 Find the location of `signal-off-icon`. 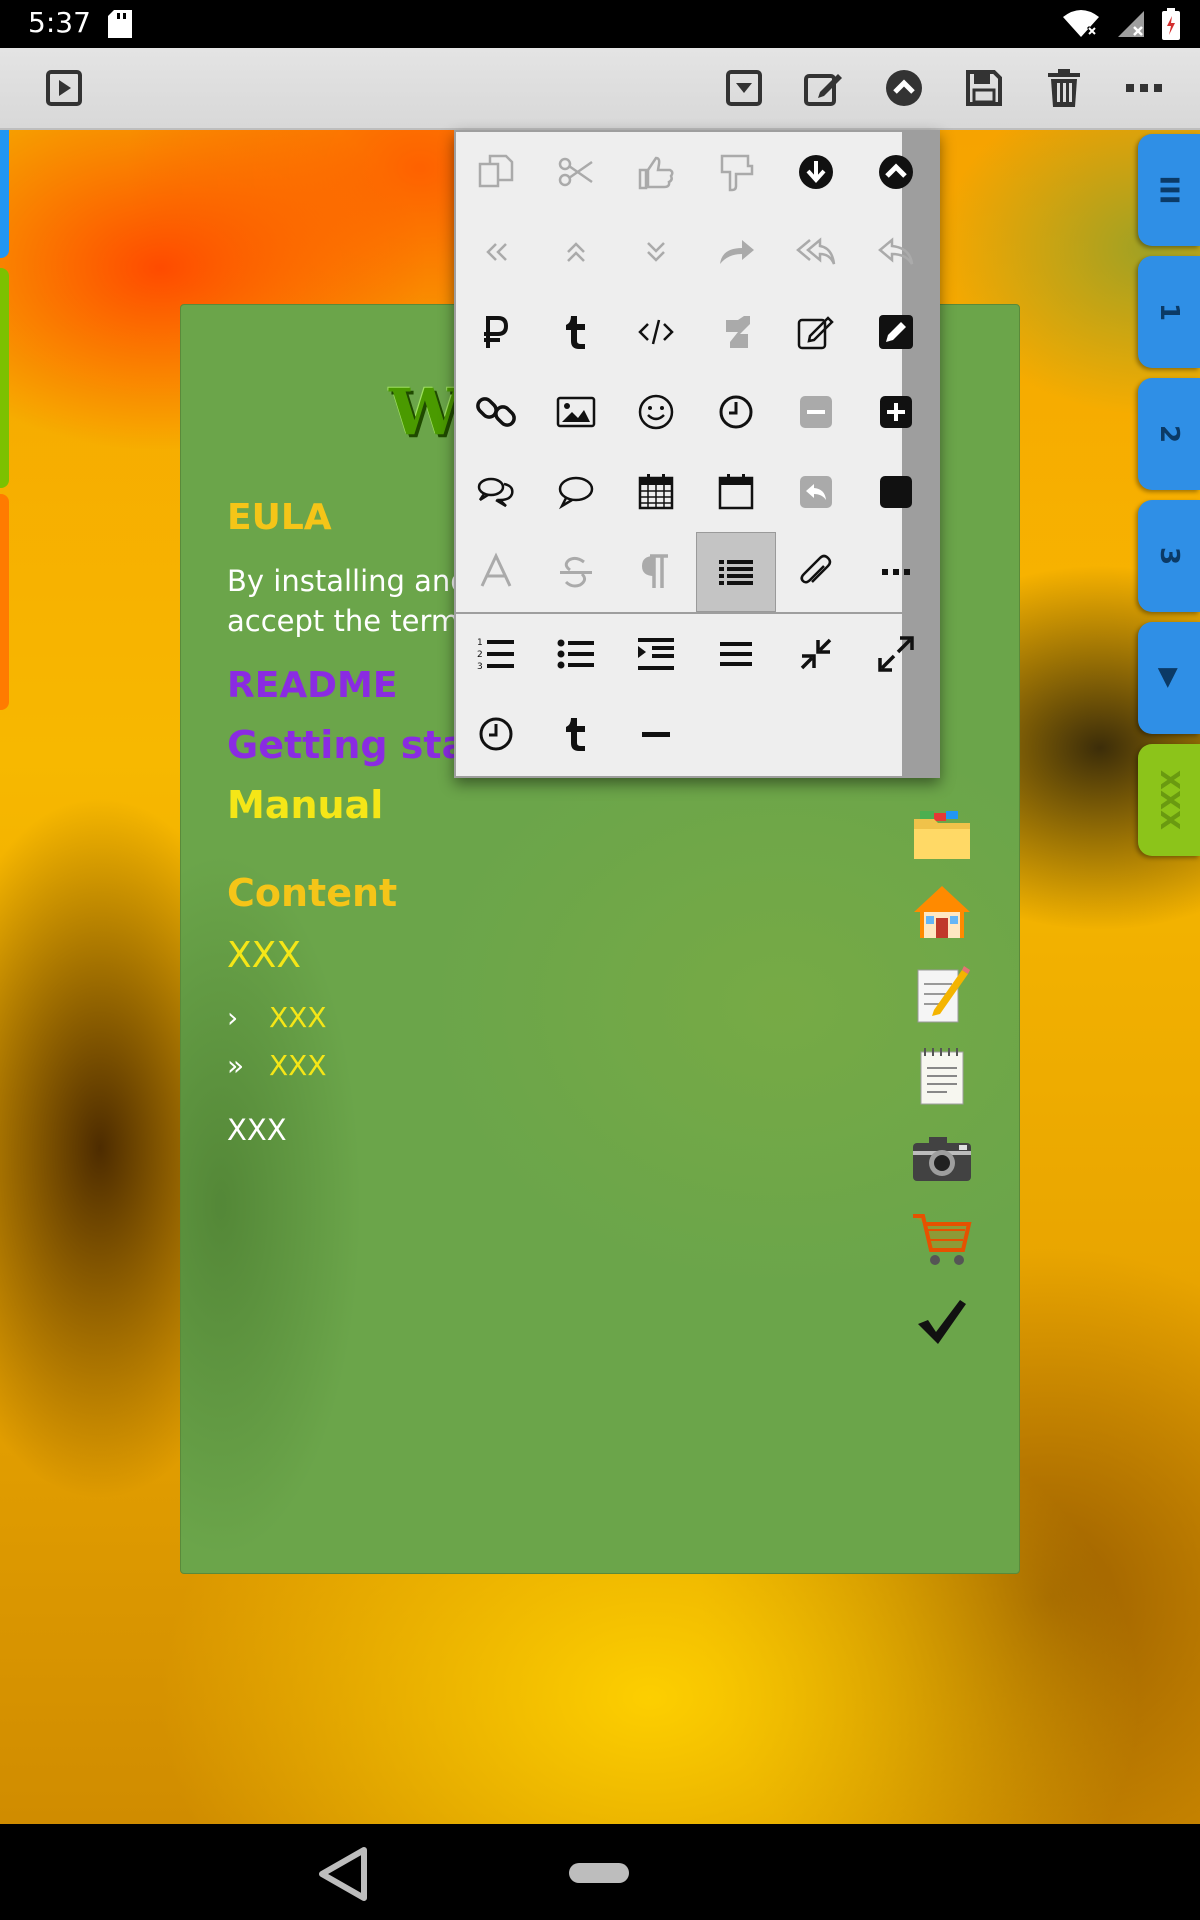

signal-off-icon is located at coordinates (1131, 26).